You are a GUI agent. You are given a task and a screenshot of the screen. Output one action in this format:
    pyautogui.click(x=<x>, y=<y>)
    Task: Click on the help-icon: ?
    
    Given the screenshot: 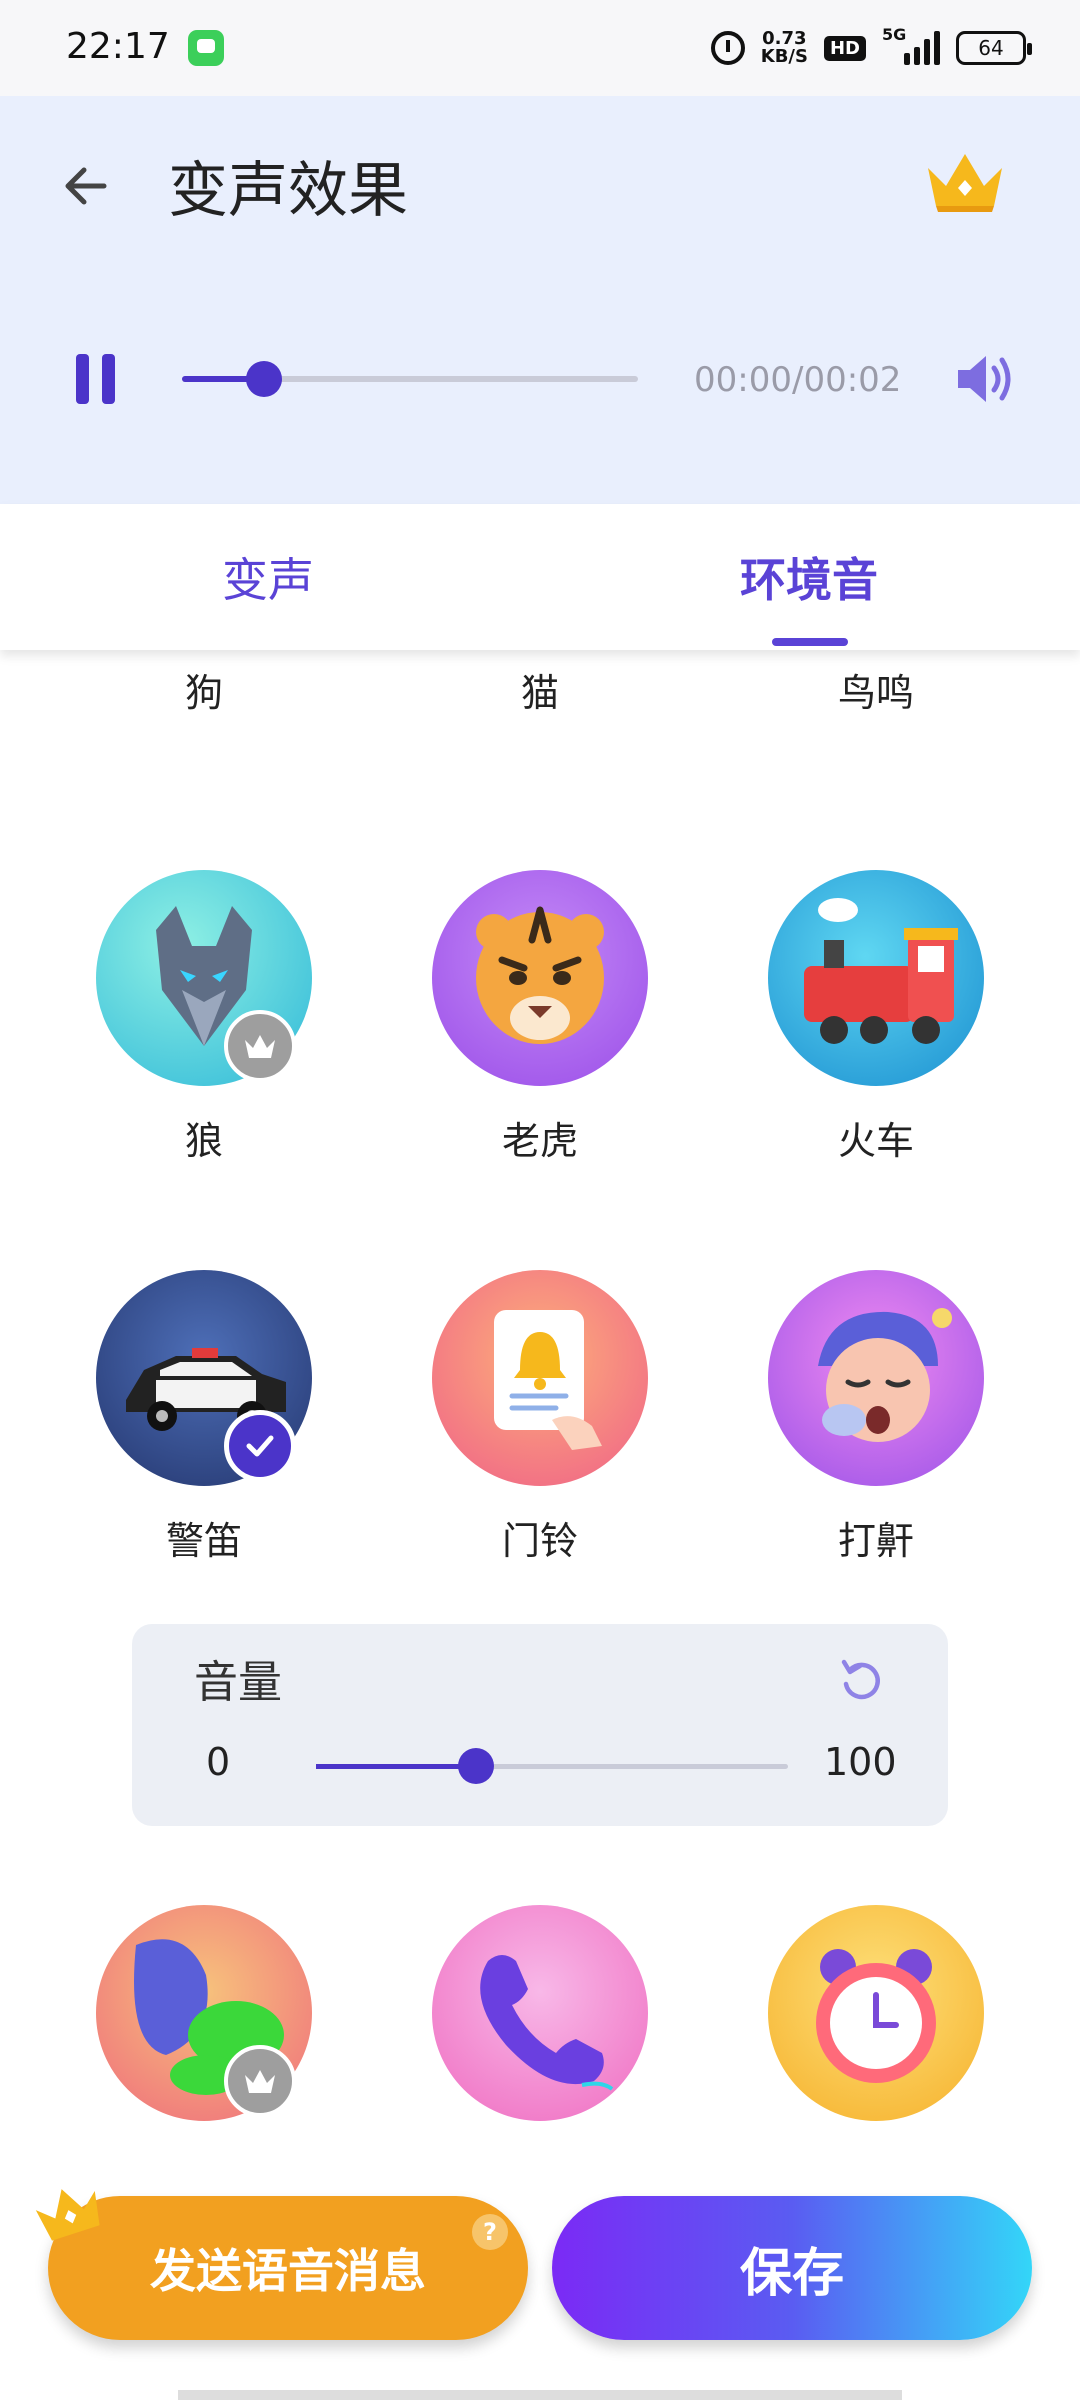 What is the action you would take?
    pyautogui.click(x=490, y=2232)
    